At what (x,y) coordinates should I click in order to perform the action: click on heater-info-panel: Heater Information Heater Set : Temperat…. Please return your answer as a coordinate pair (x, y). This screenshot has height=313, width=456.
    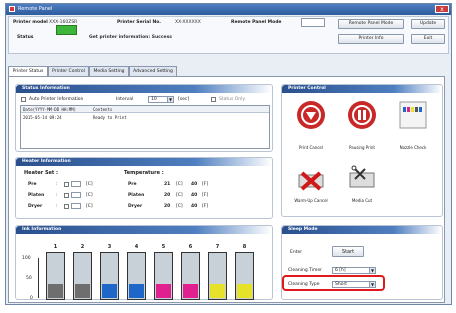
    Looking at the image, I should click on (144, 188).